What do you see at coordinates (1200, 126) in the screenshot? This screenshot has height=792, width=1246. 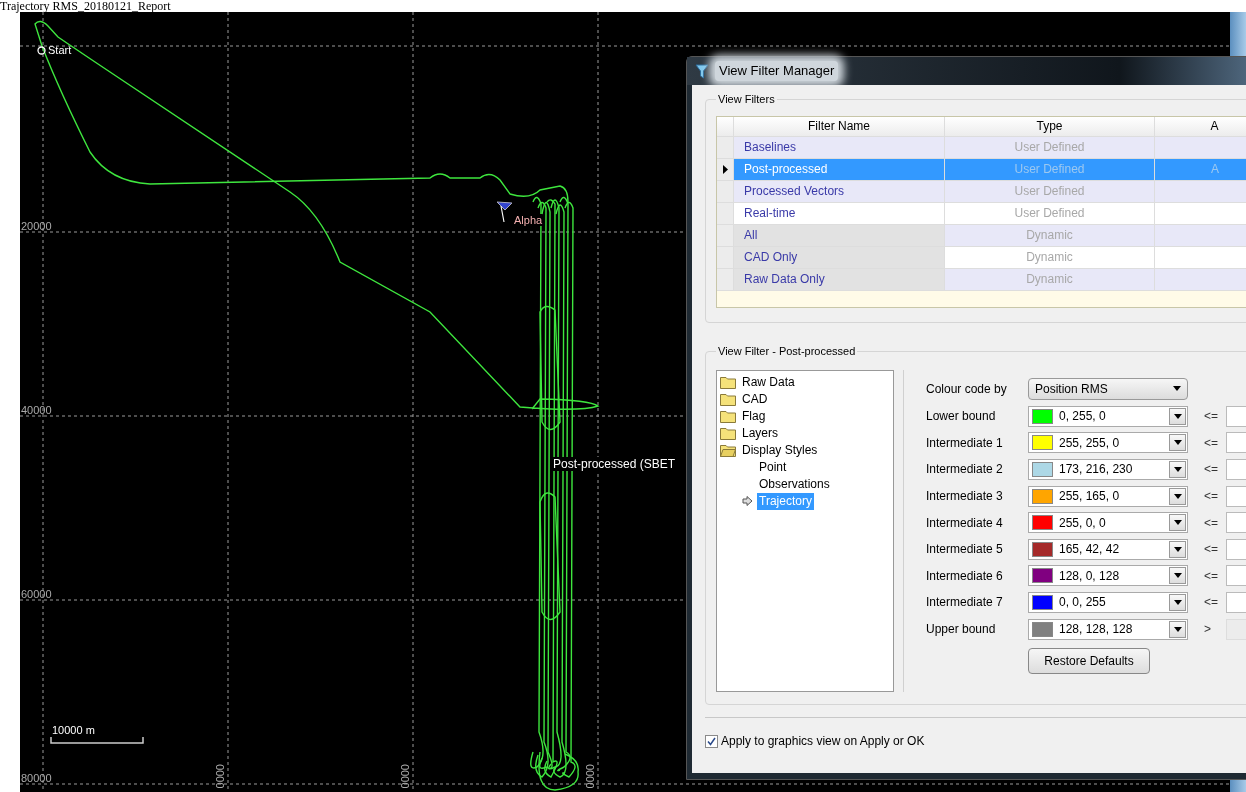 I see `column-header: A` at bounding box center [1200, 126].